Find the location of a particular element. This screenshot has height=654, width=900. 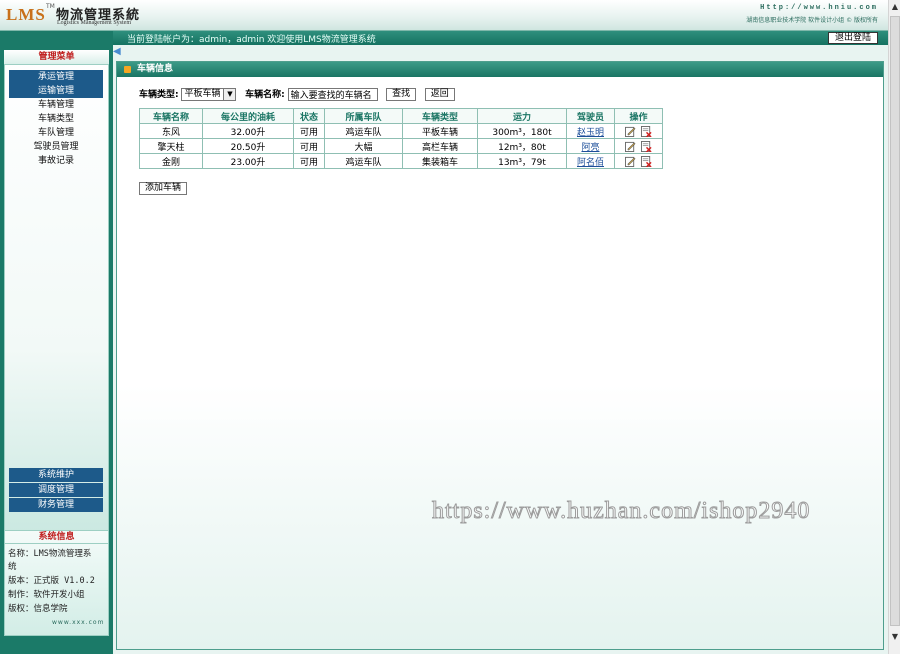

col-header: 车辆名称 is located at coordinates (171, 116).